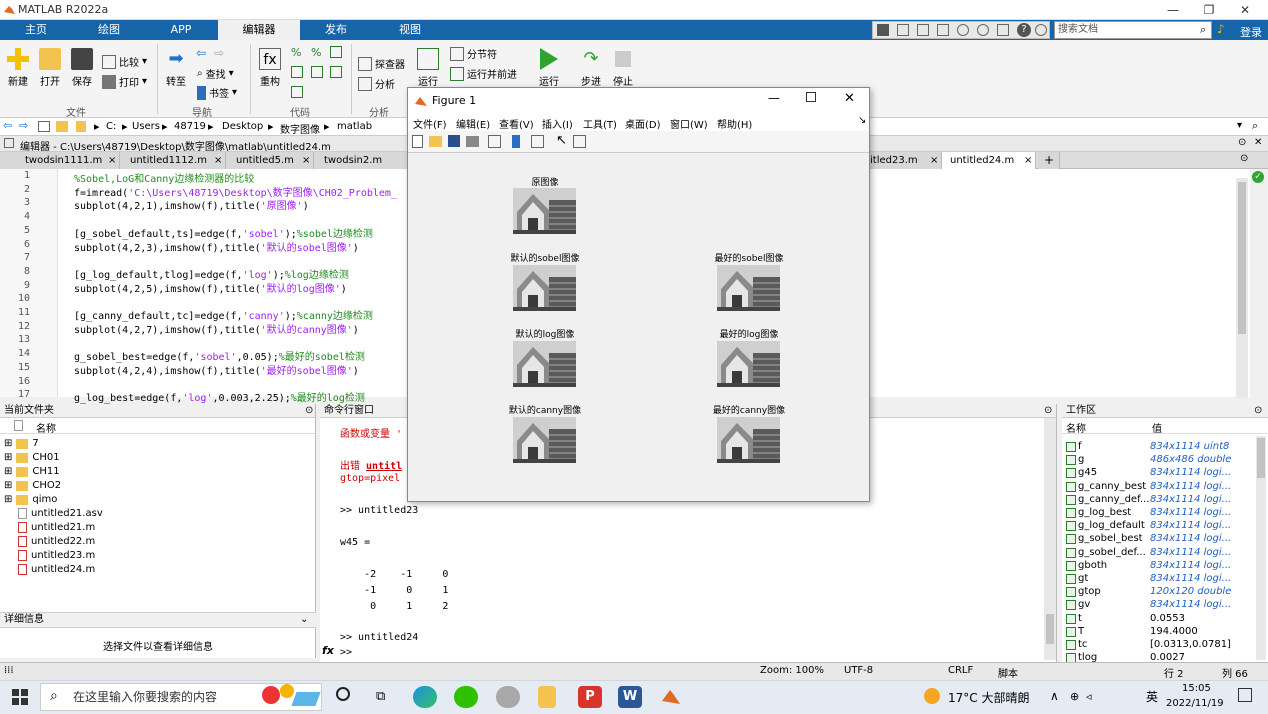  I want to click on forward-arrow-icon: ⇨, so click(219, 53).